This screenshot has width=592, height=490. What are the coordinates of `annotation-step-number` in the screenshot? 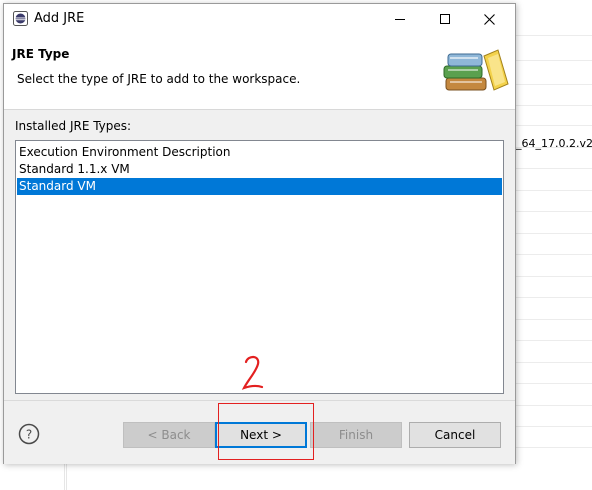 It's located at (252, 372).